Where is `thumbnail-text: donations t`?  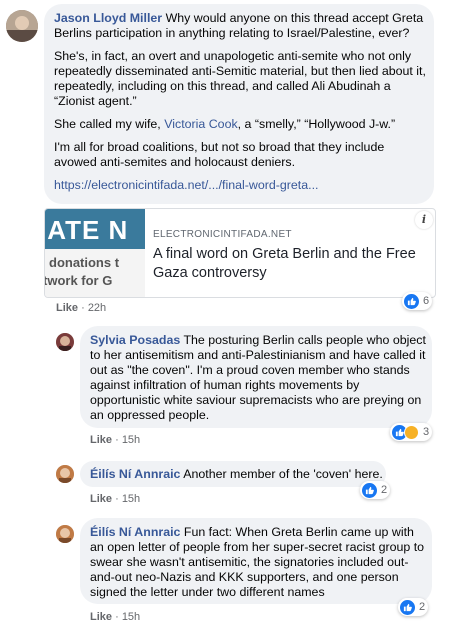 thumbnail-text: donations t is located at coordinates (84, 262).